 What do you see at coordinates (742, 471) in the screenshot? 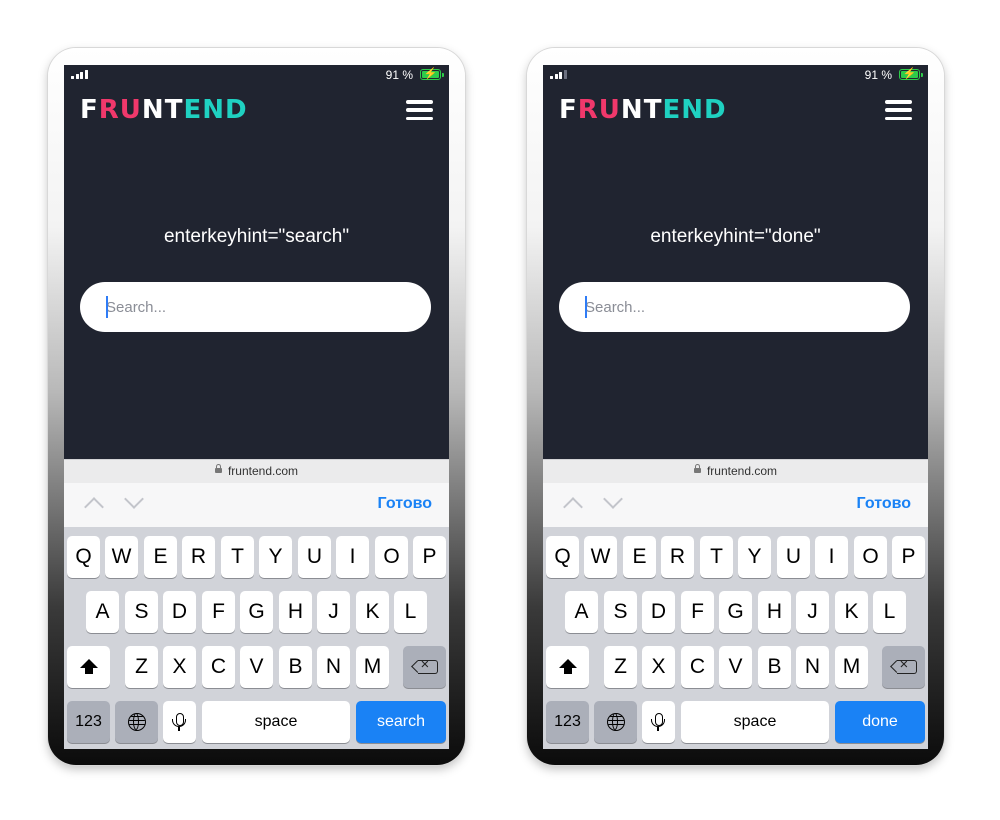
I see `url-text: fruntend.com` at bounding box center [742, 471].